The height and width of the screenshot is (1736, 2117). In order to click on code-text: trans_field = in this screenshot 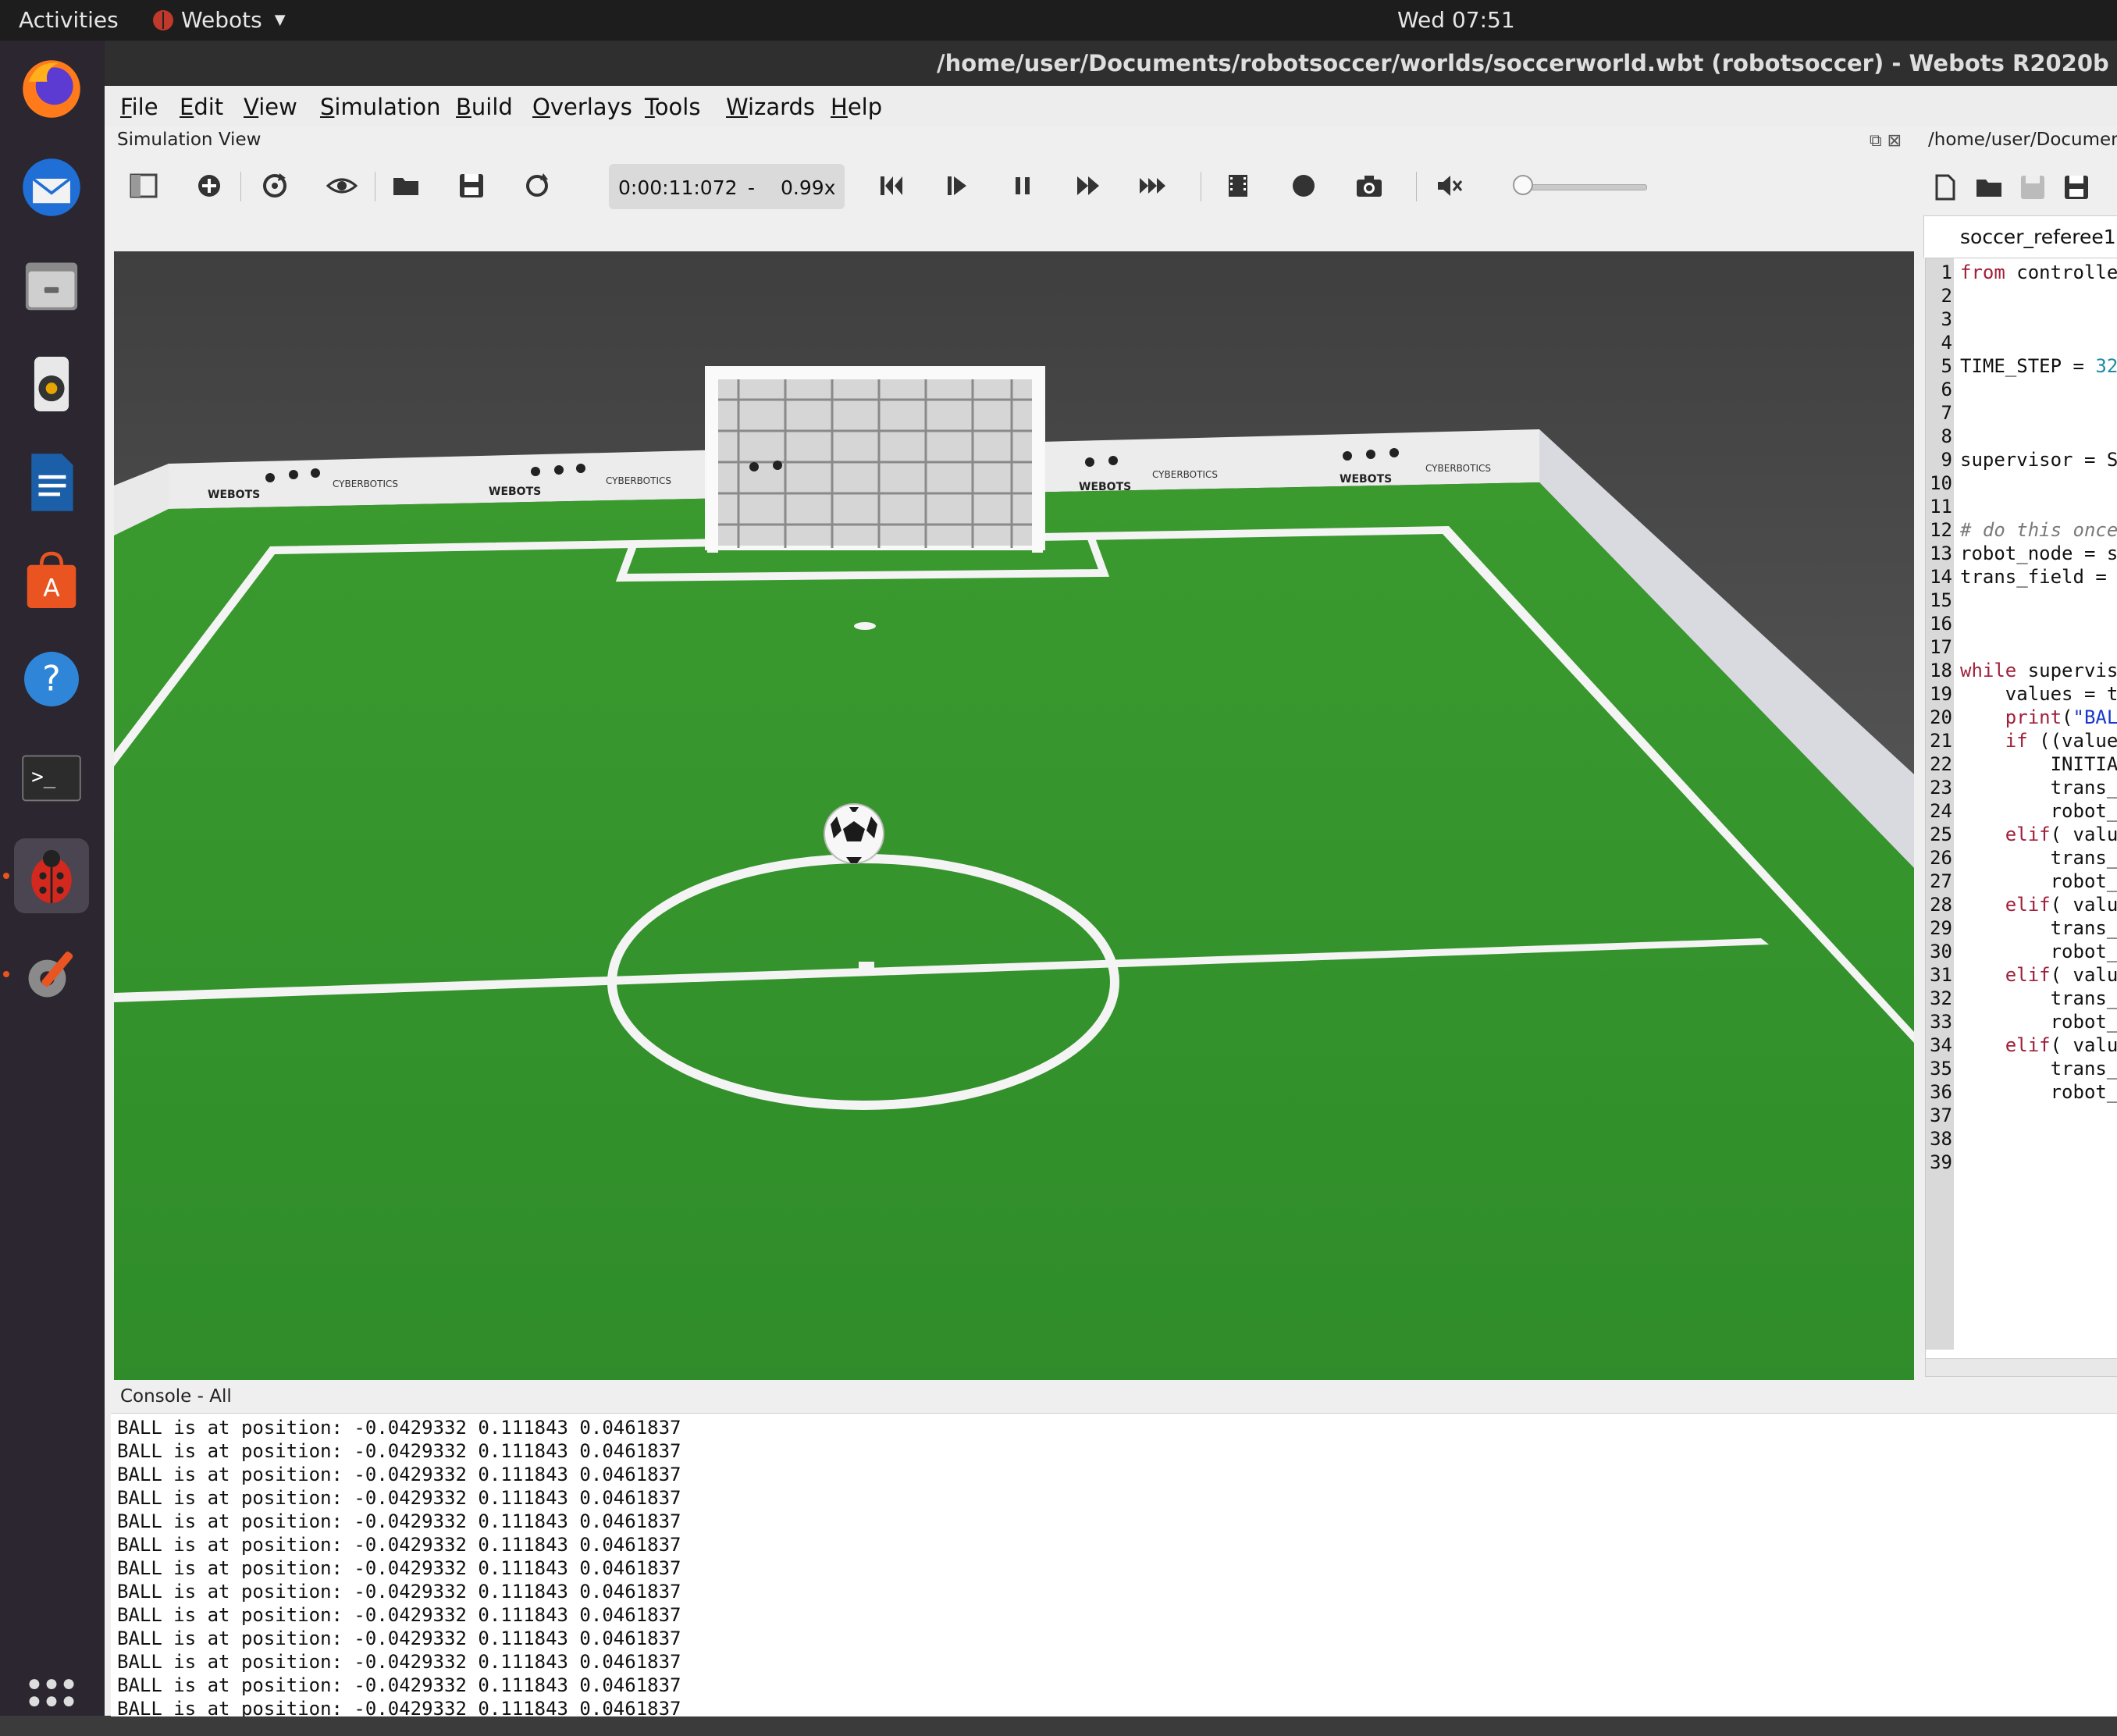, I will do `click(2038, 577)`.